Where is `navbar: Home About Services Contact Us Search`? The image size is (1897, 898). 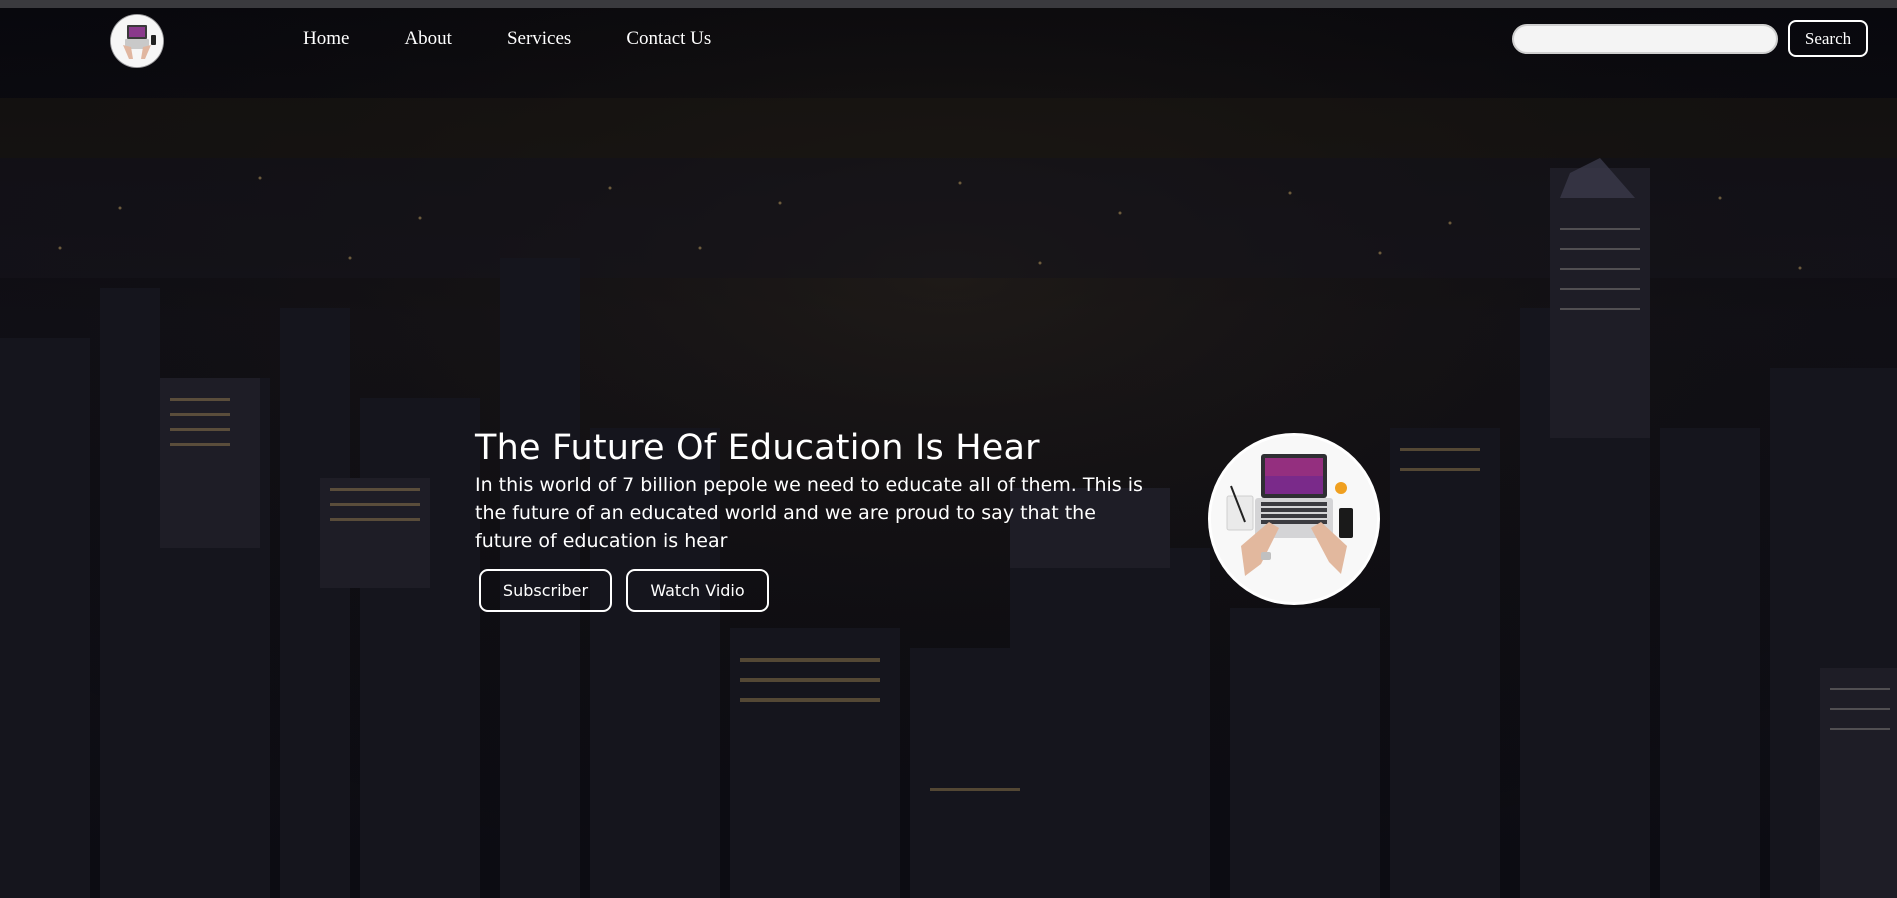
navbar: Home About Services Contact Us Search is located at coordinates (948, 39).